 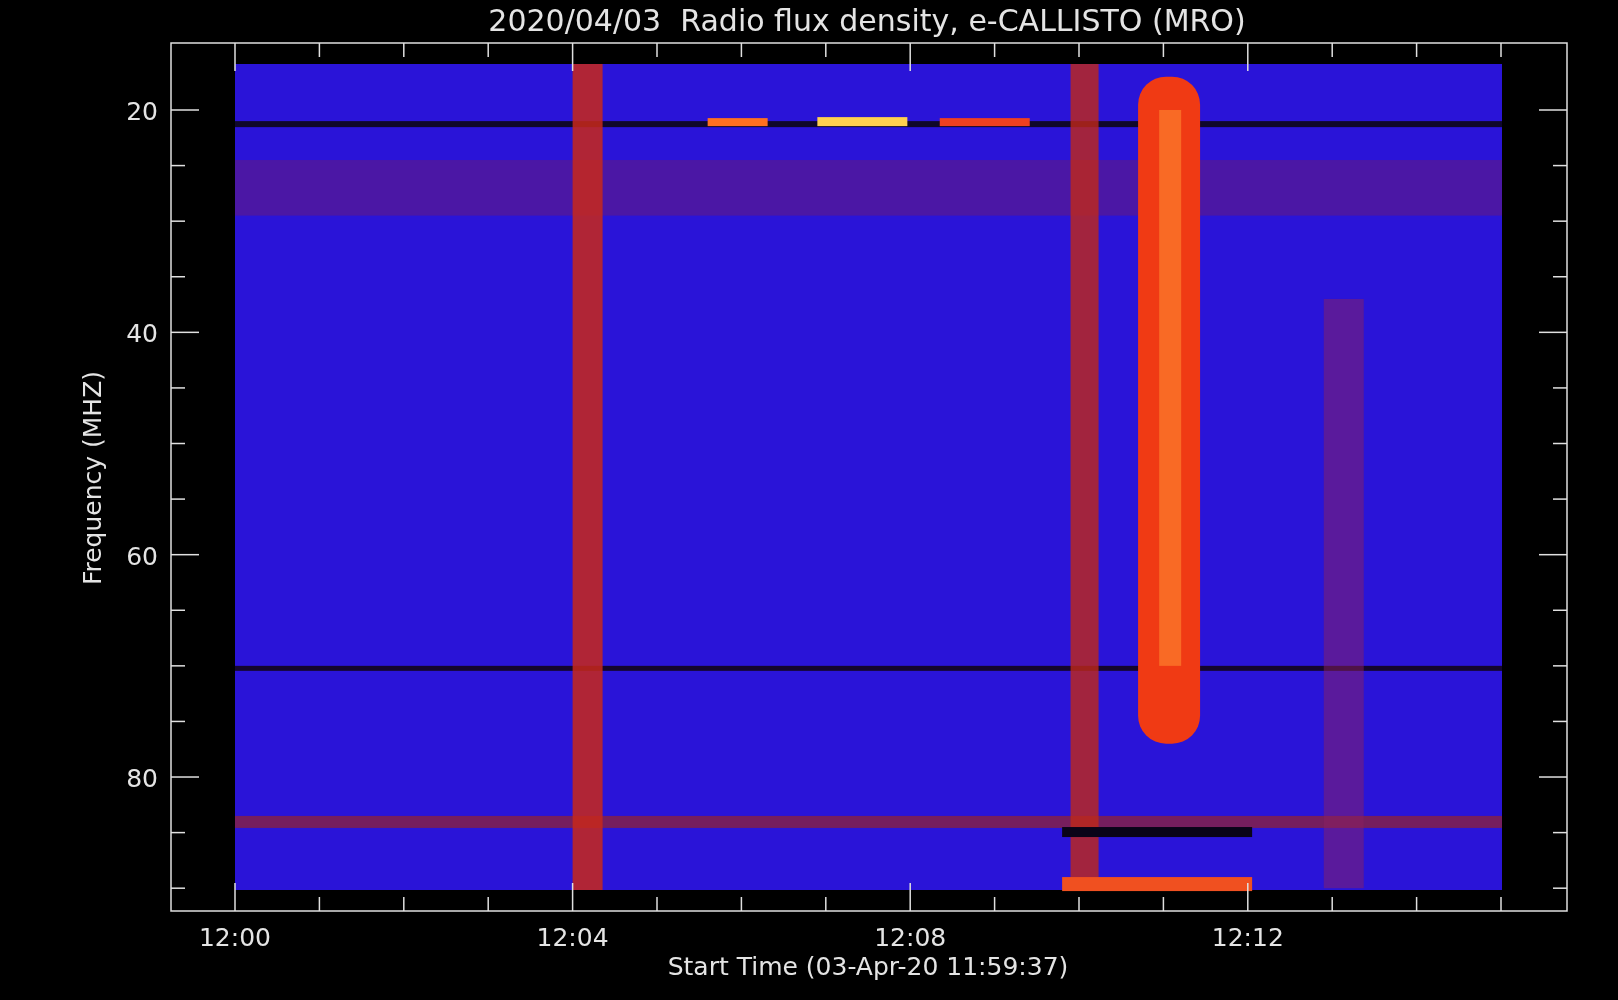 What do you see at coordinates (235, 937) in the screenshot?
I see `x-tick-label: 12:00` at bounding box center [235, 937].